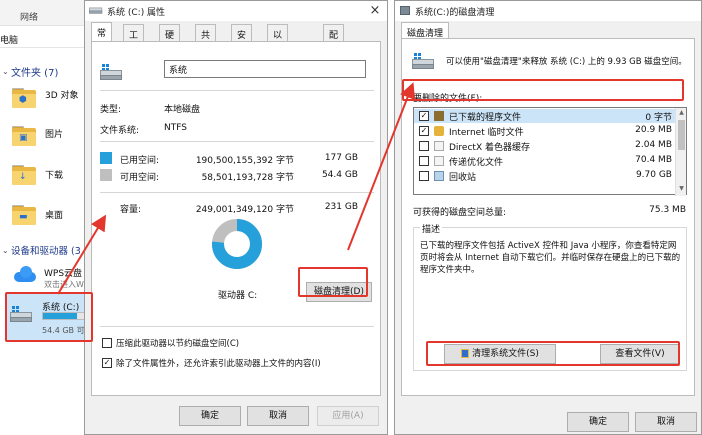 The height and width of the screenshot is (435, 702). Describe the element at coordinates (34, 71) in the screenshot. I see `folders-group-header: 文件夹 (7)` at that location.